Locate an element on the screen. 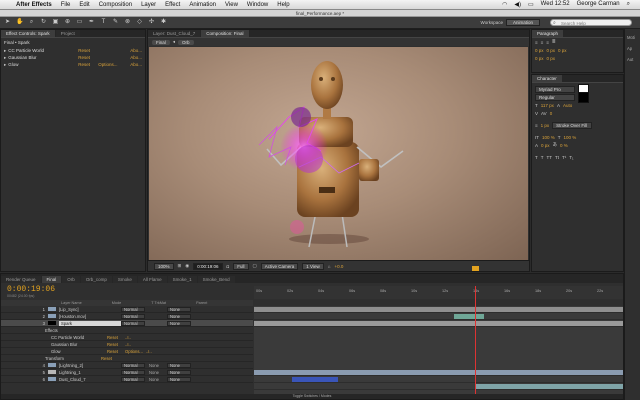 The width and height of the screenshot is (640, 400). layer-row: 6 Dust_Cloud_7 Normal None None is located at coordinates (127, 379).